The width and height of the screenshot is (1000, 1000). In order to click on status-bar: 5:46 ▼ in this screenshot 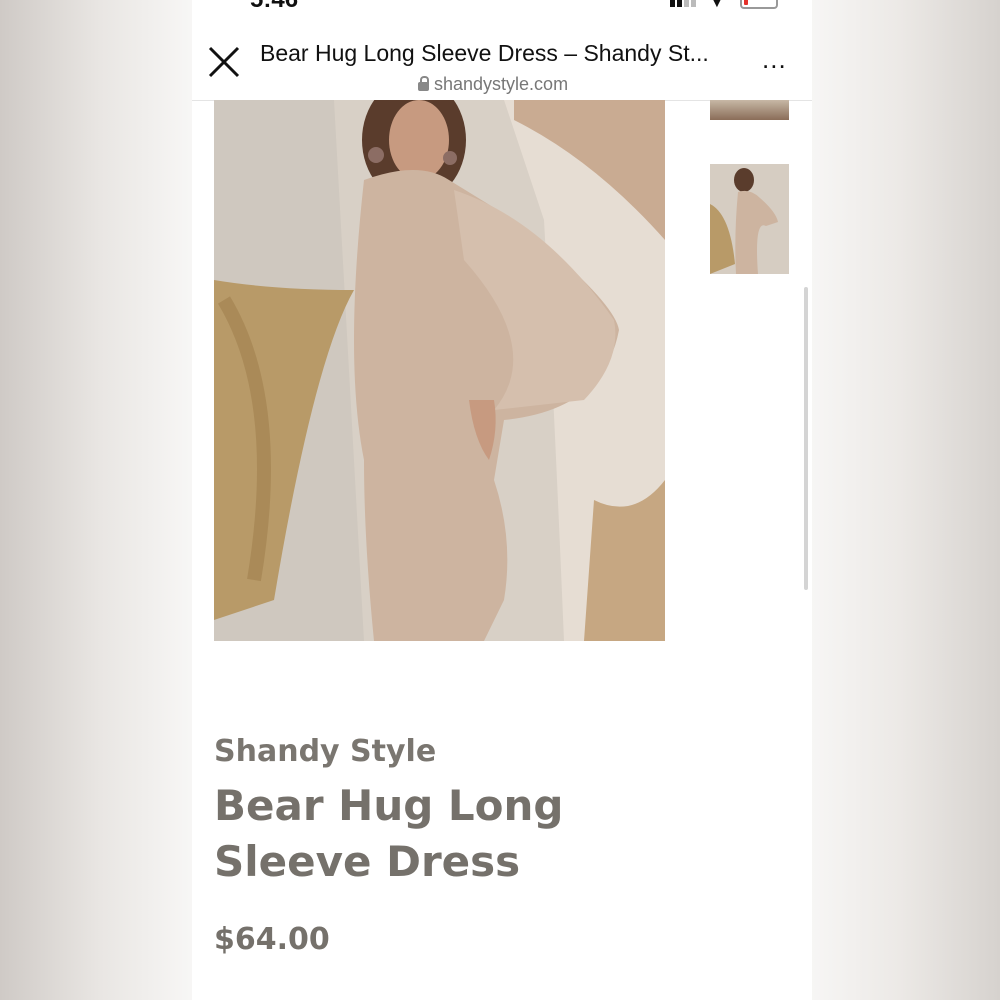, I will do `click(502, 7)`.